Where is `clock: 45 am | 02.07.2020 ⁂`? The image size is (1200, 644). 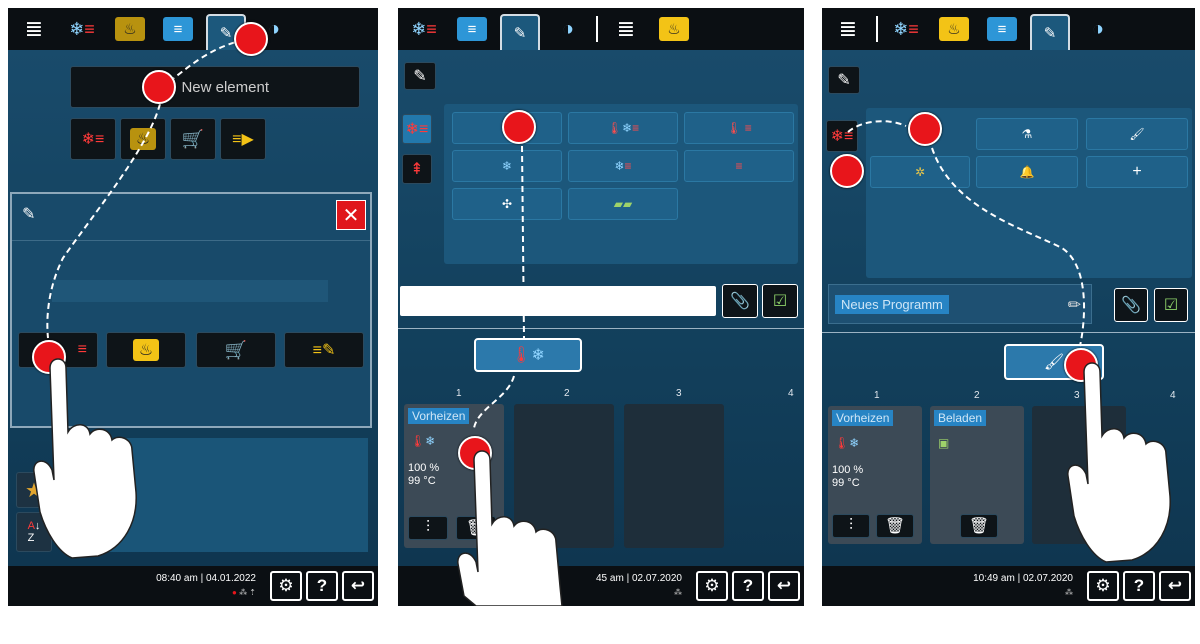
clock: 45 am | 02.07.2020 ⁂ is located at coordinates (639, 586).